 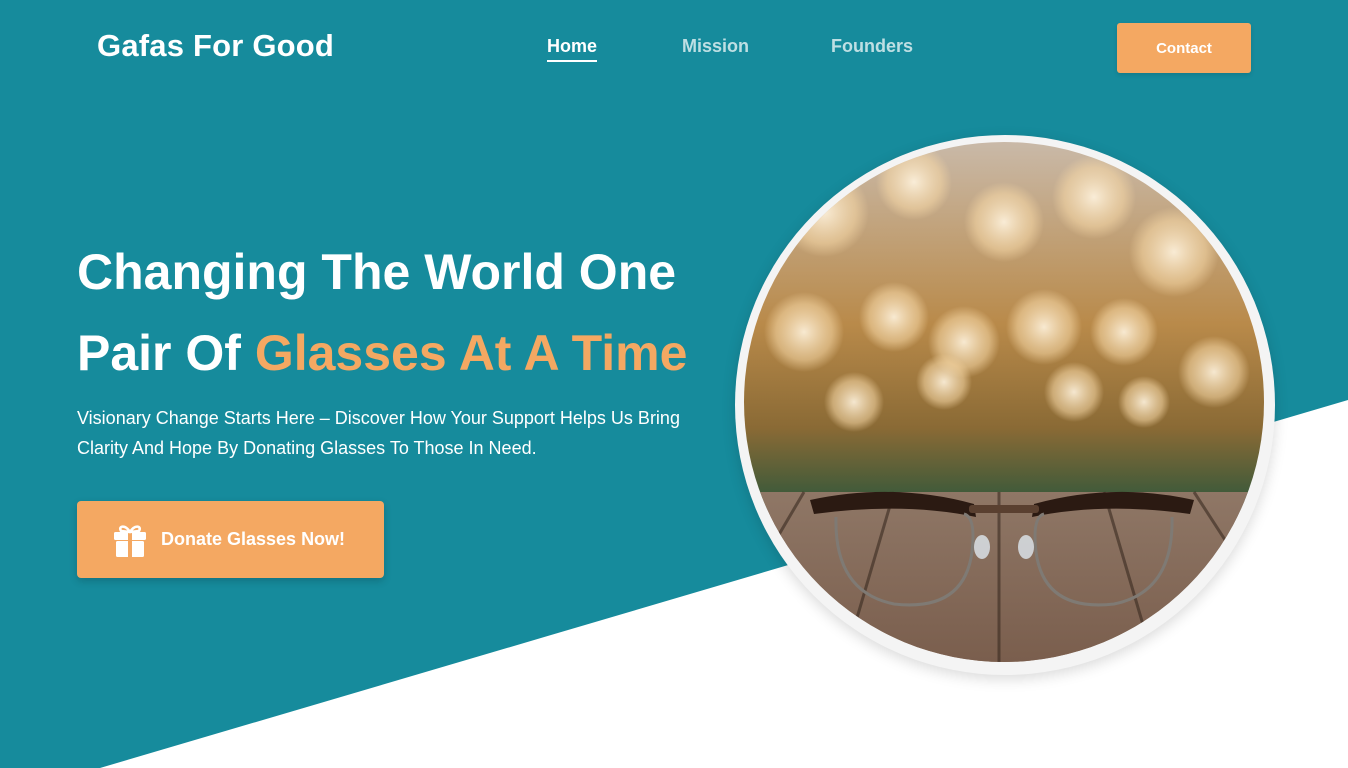 I want to click on hero-title-accent: Glasses At A Time, so click(x=471, y=353).